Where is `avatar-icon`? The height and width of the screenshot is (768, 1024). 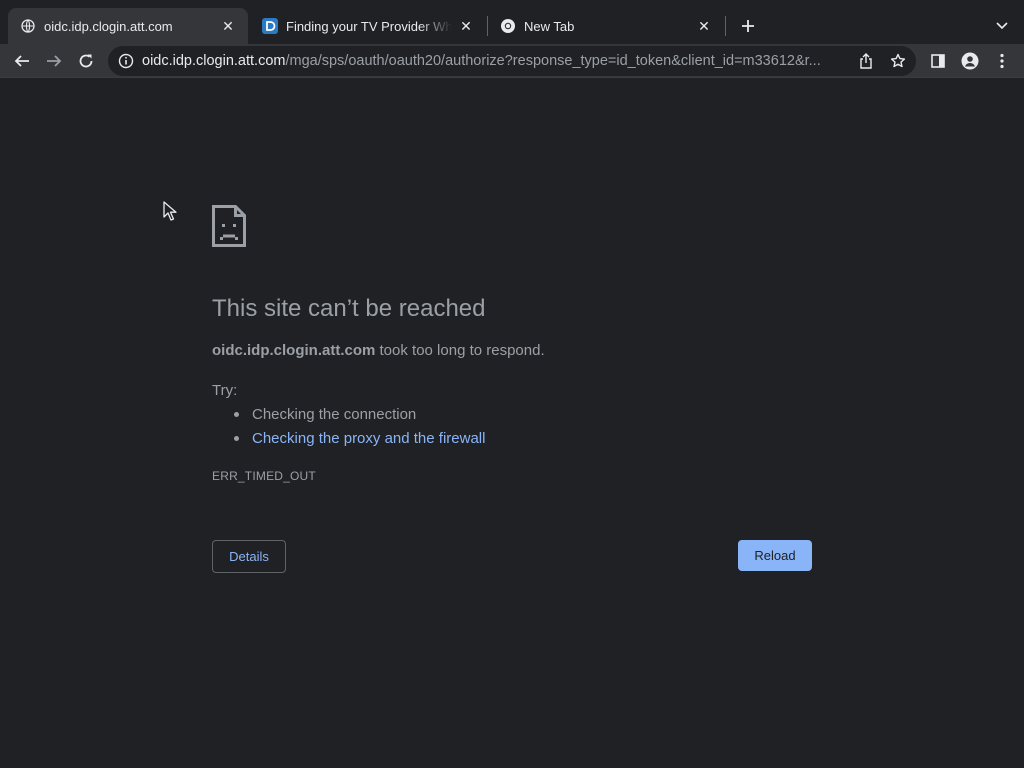
avatar-icon is located at coordinates (970, 61).